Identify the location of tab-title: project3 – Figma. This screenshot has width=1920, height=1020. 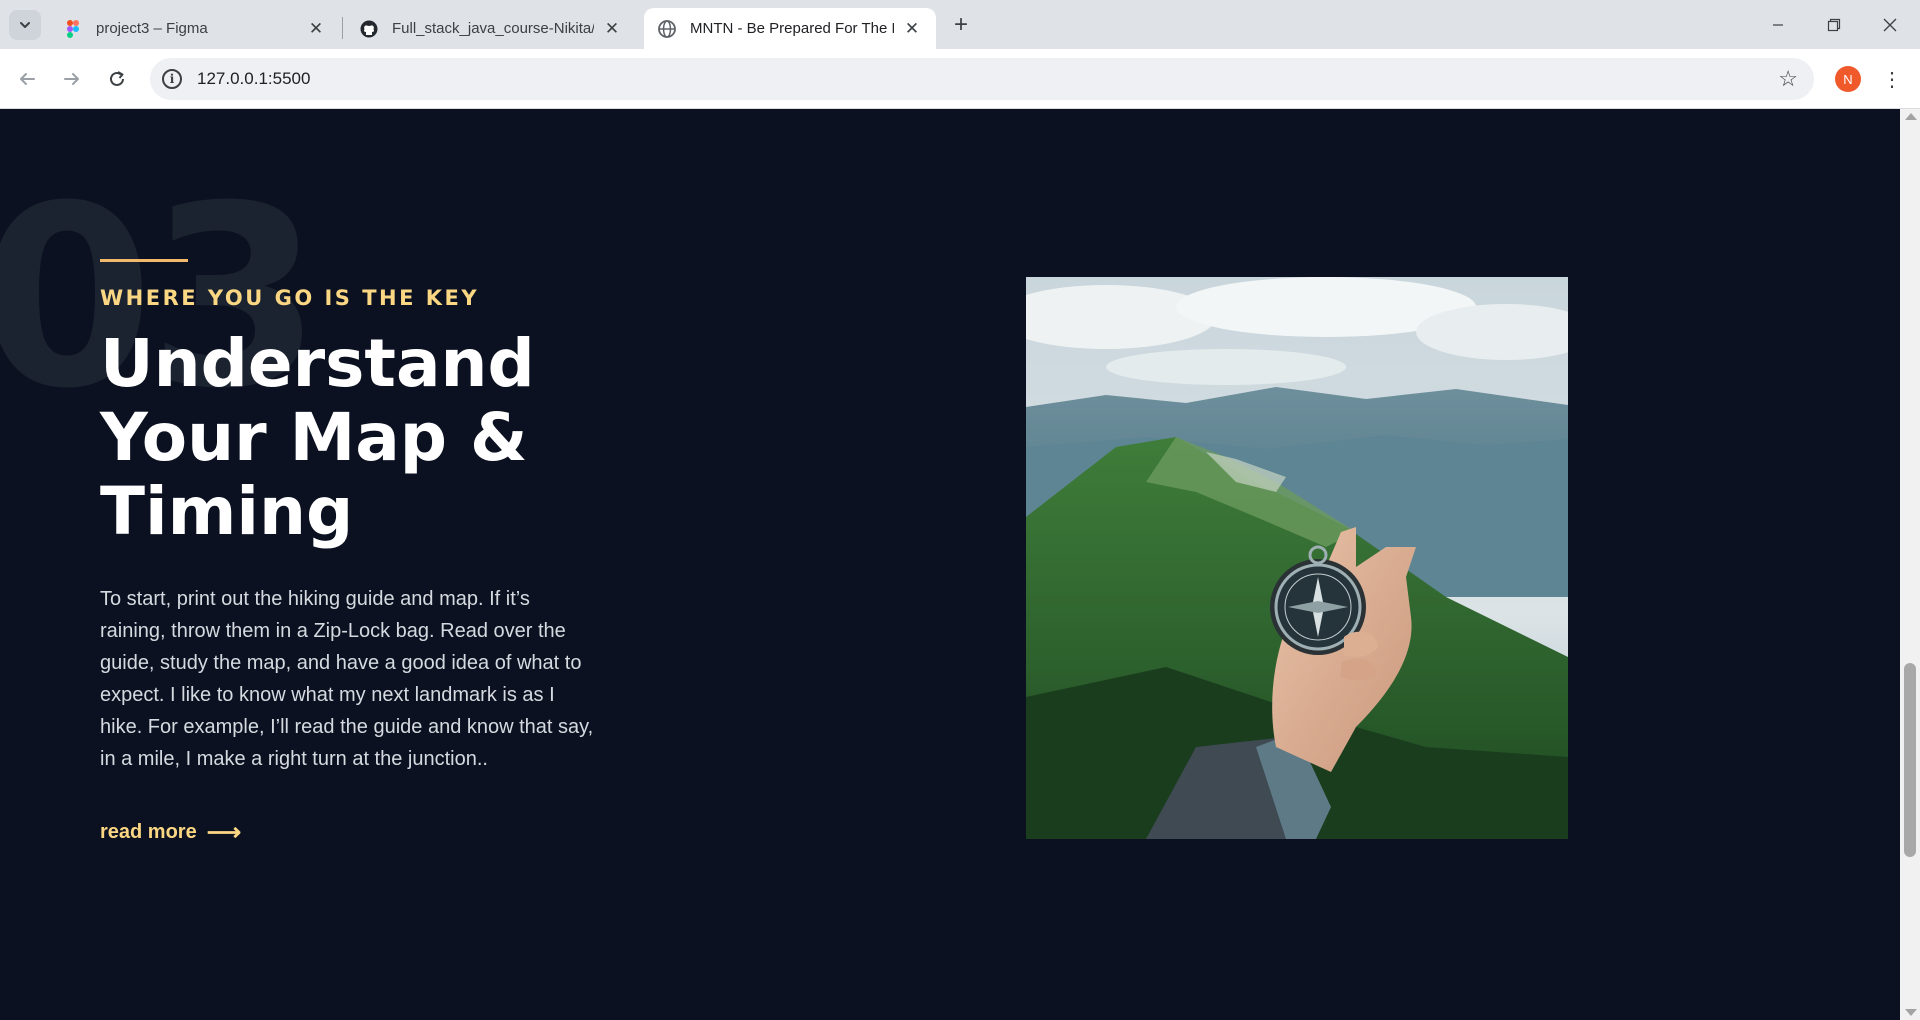
(152, 28).